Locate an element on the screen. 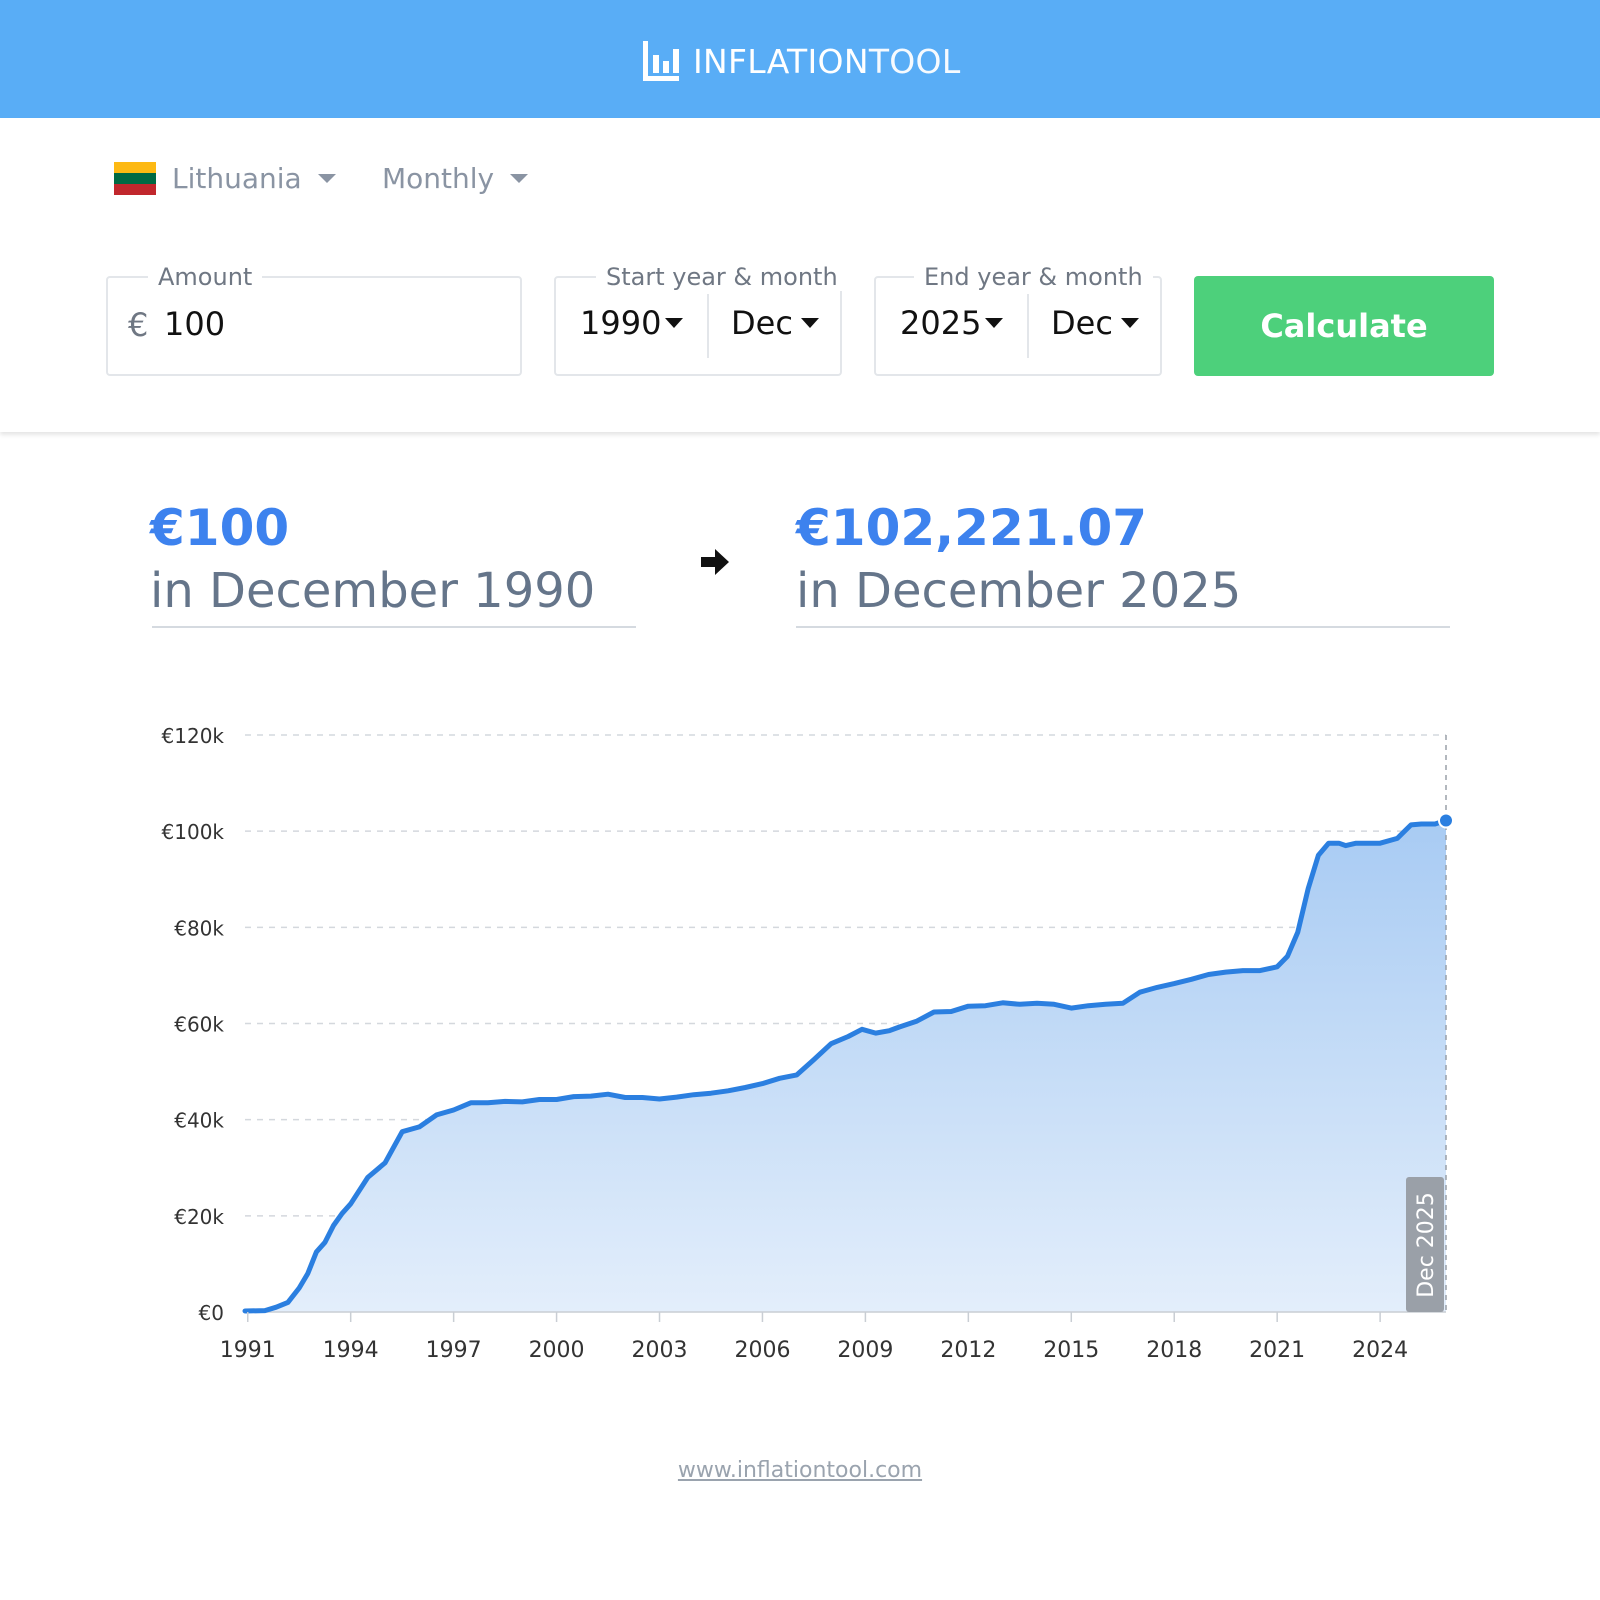 The height and width of the screenshot is (1600, 1600). bar-chart-icon is located at coordinates (661, 61).